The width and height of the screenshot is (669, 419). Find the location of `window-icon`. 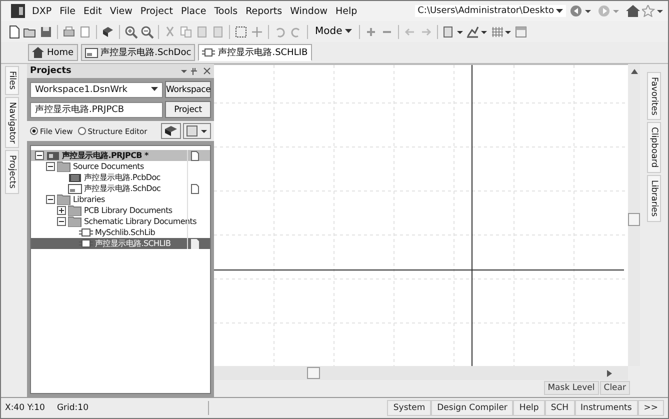

window-icon is located at coordinates (521, 31).